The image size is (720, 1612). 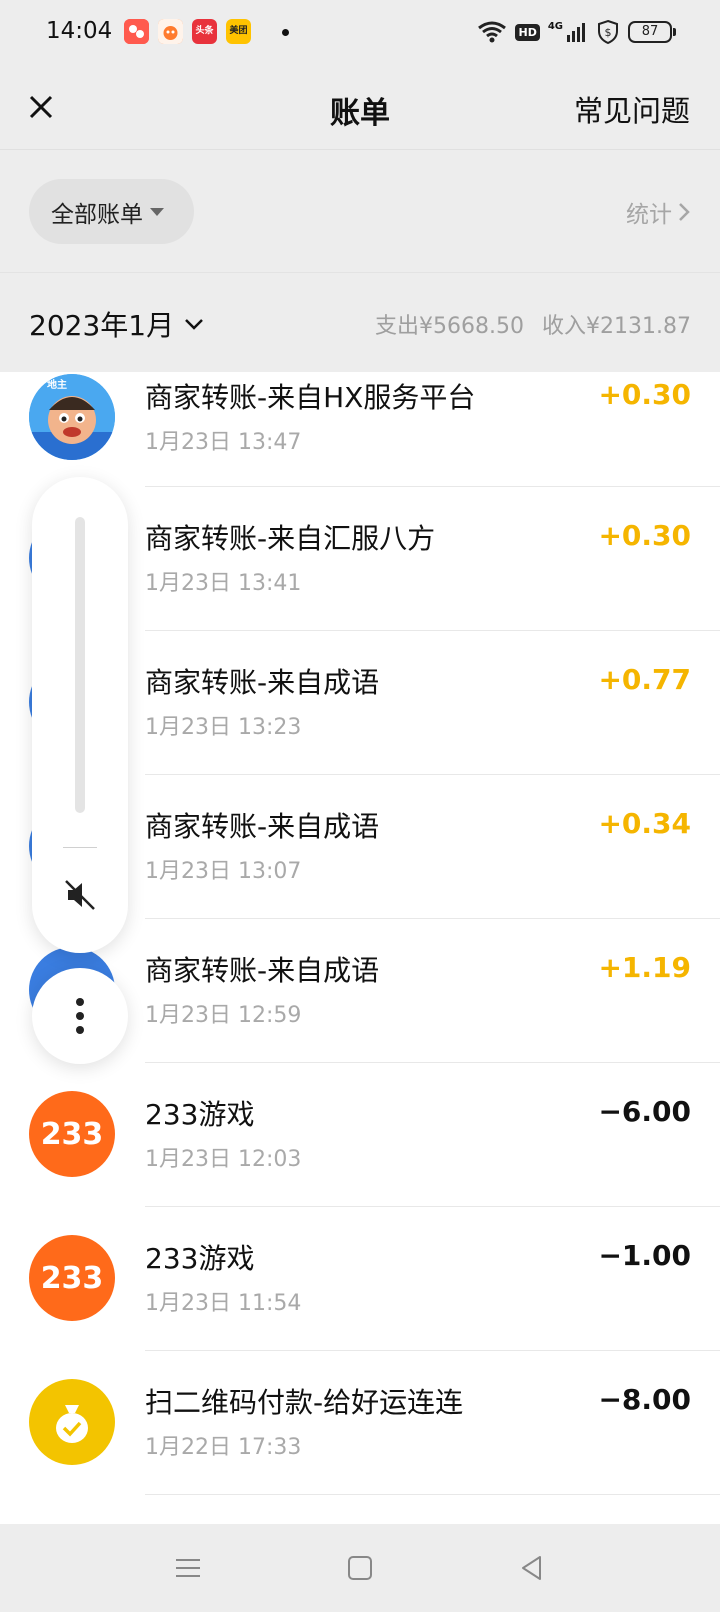 I want to click on notification-dot, so click(x=285, y=32).